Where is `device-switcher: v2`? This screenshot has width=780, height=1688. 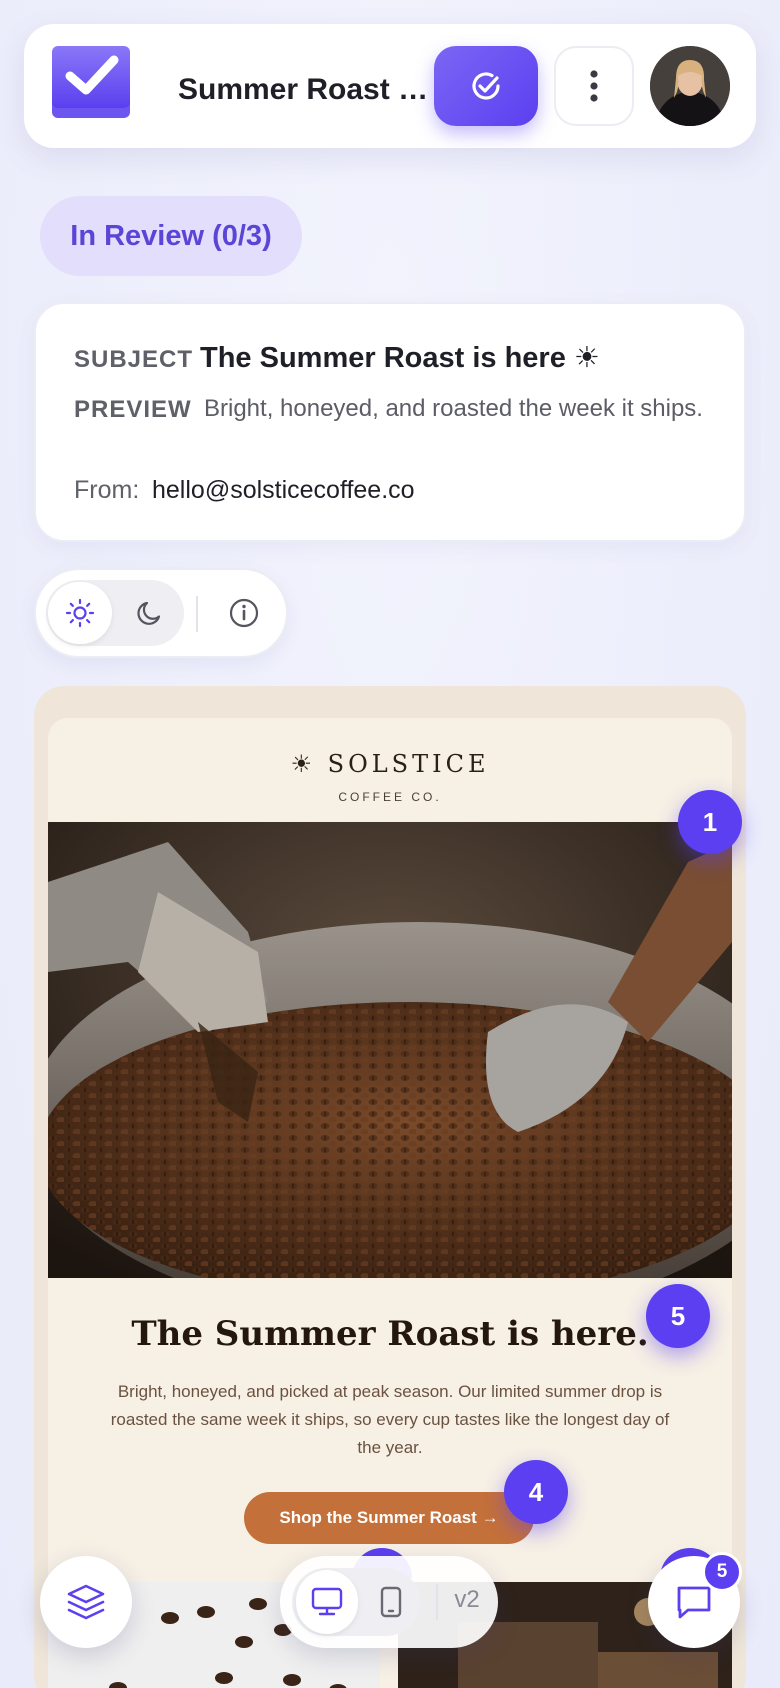 device-switcher: v2 is located at coordinates (389, 1602).